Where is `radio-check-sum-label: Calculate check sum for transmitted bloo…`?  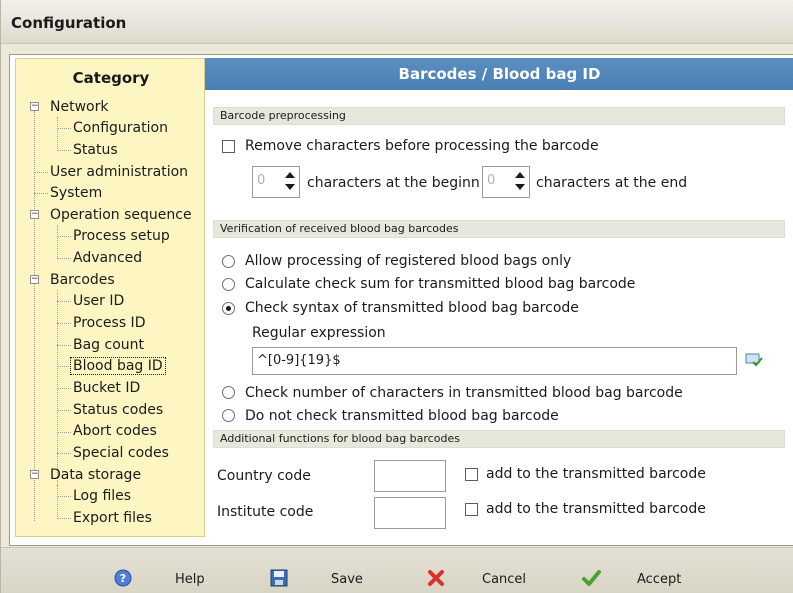
radio-check-sum-label: Calculate check sum for transmitted bloo… is located at coordinates (440, 284).